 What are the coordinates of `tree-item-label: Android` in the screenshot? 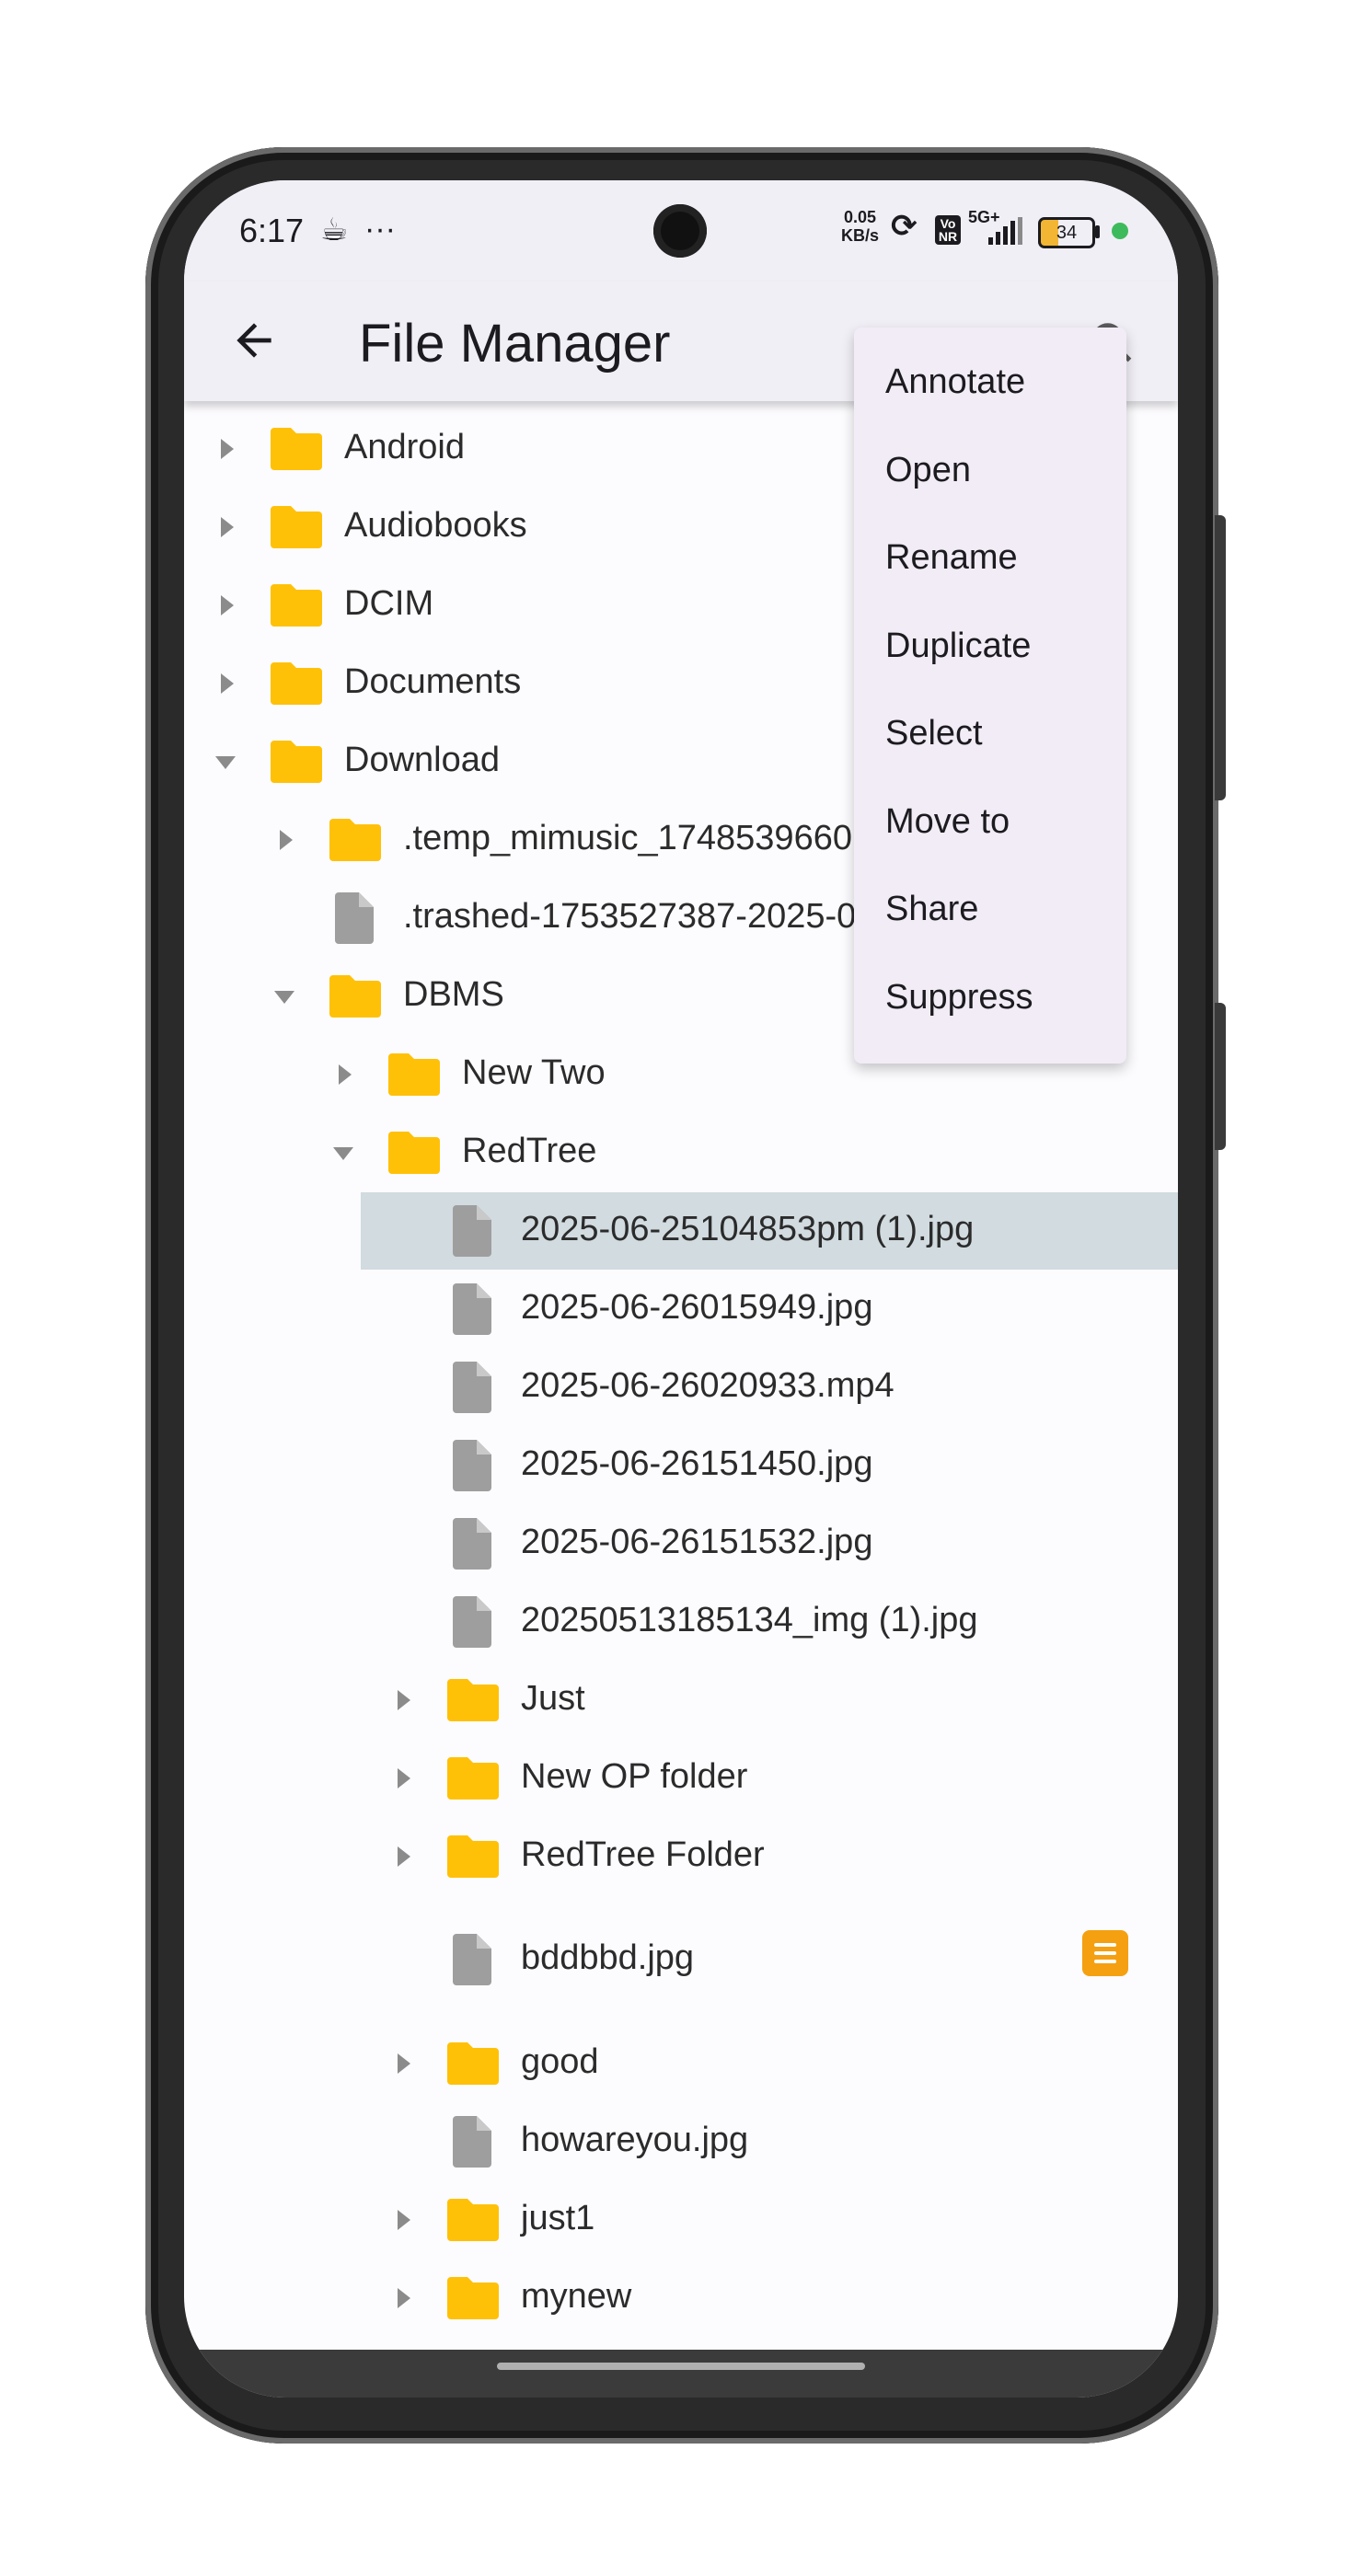 It's located at (405, 447).